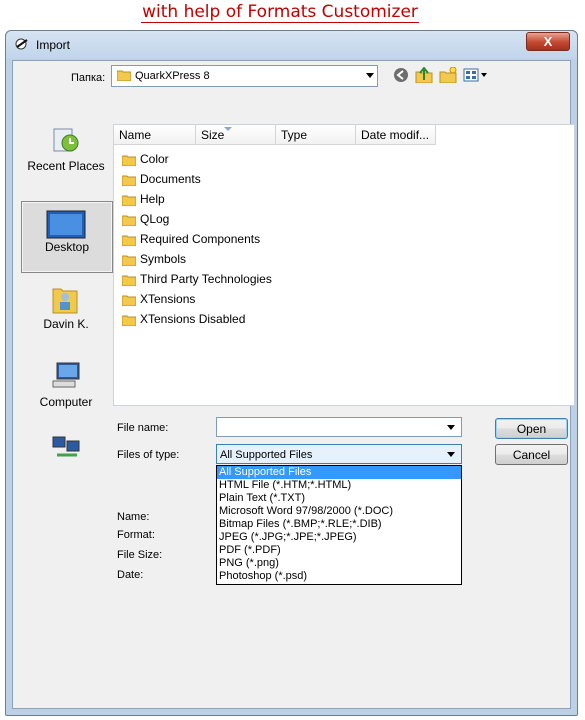 The height and width of the screenshot is (720, 585). Describe the element at coordinates (133, 517) in the screenshot. I see `info-name-label: Name:` at that location.